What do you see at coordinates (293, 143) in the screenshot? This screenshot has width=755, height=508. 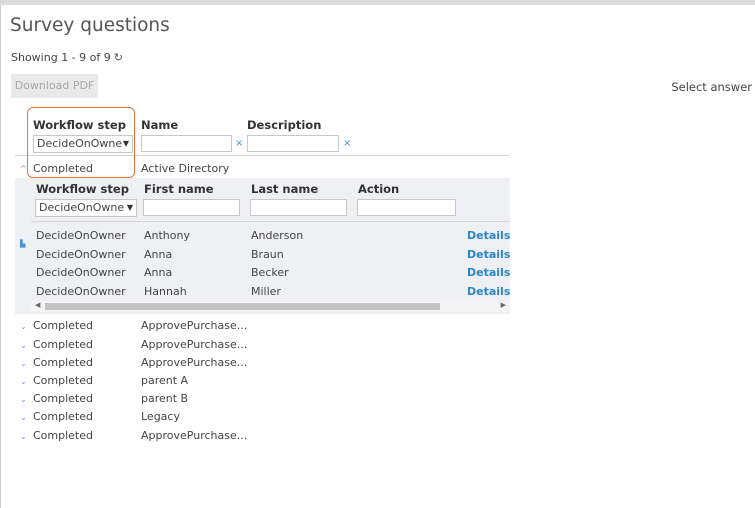 I see `description-filter-input` at bounding box center [293, 143].